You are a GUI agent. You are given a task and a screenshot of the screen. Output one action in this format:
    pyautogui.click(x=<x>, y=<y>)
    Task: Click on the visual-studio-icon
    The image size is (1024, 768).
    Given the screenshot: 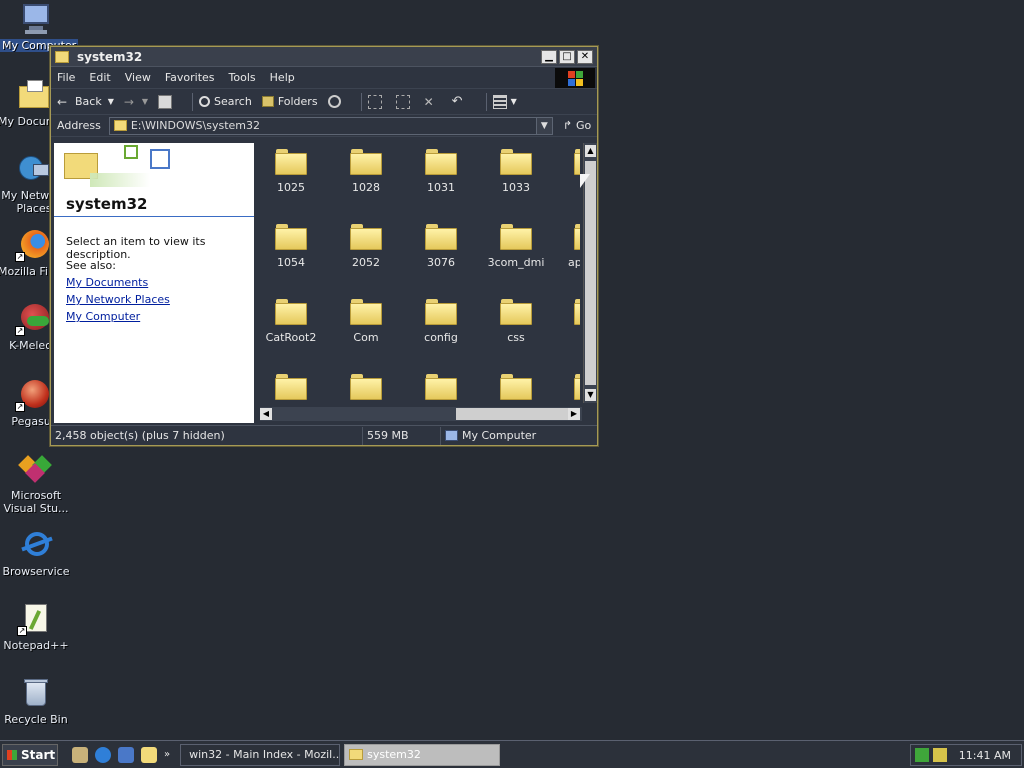 What is the action you would take?
    pyautogui.click(x=35, y=469)
    